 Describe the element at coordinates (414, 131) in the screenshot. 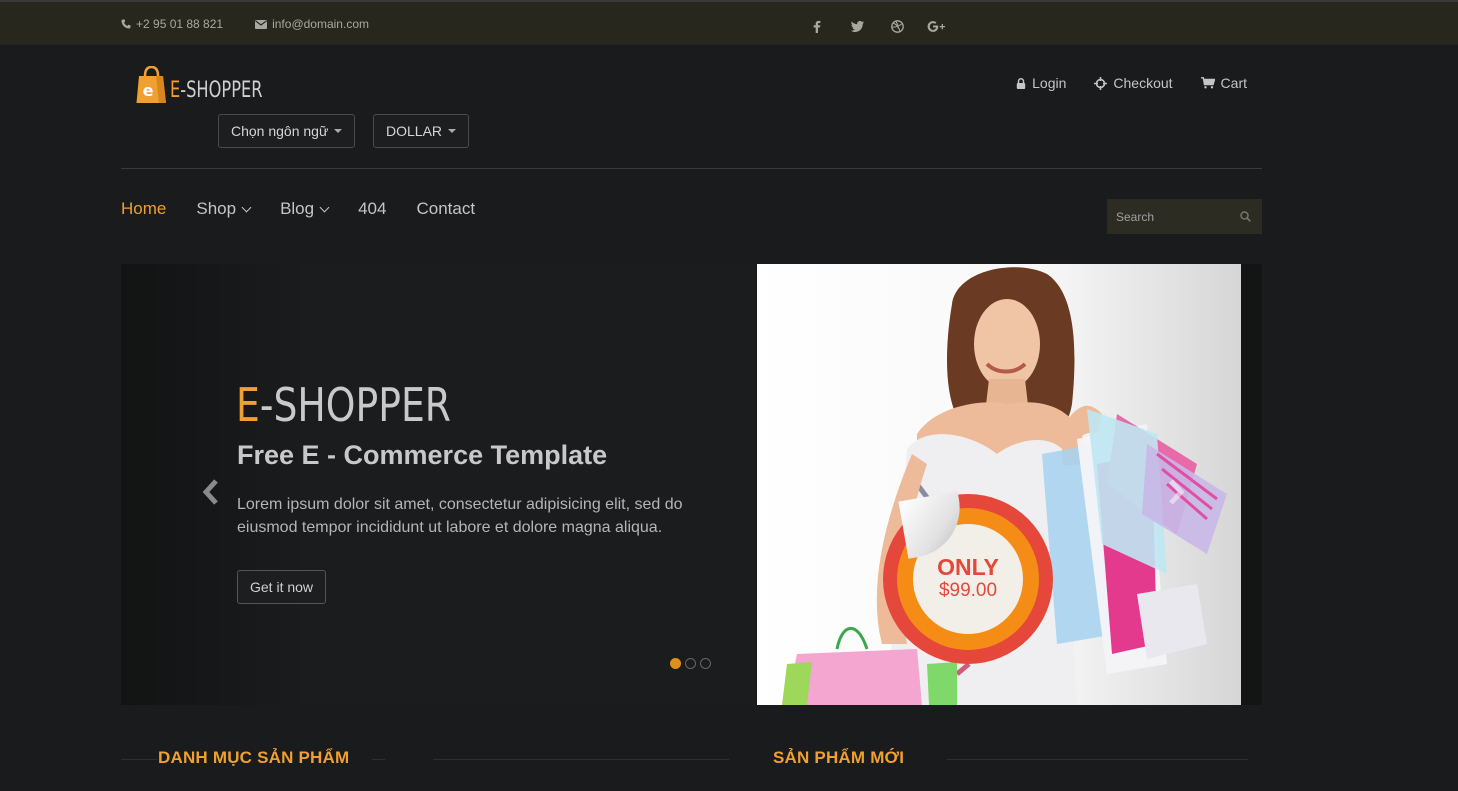

I see `currency-select-label: DOLLAR` at that location.